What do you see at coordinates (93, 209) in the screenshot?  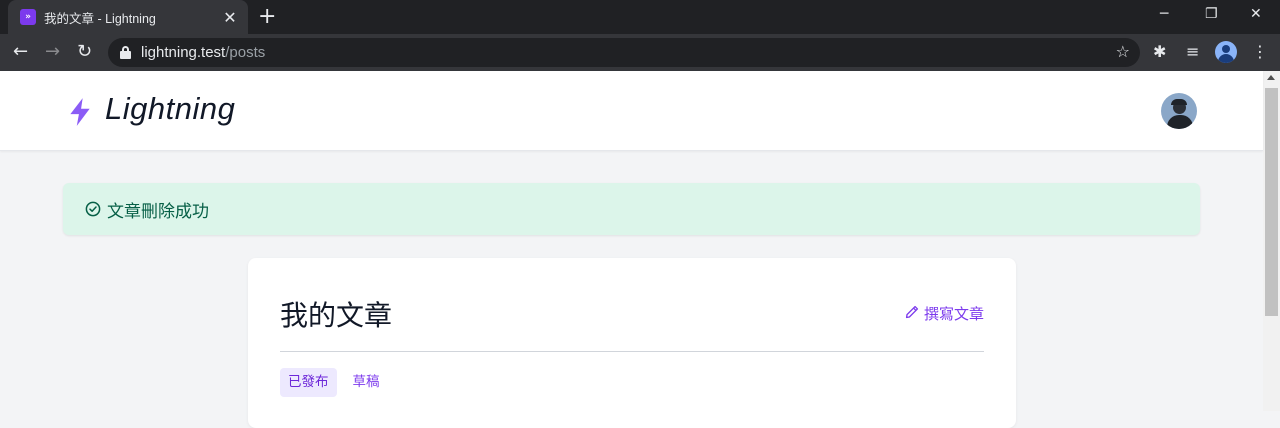 I see `check-circle-icon` at bounding box center [93, 209].